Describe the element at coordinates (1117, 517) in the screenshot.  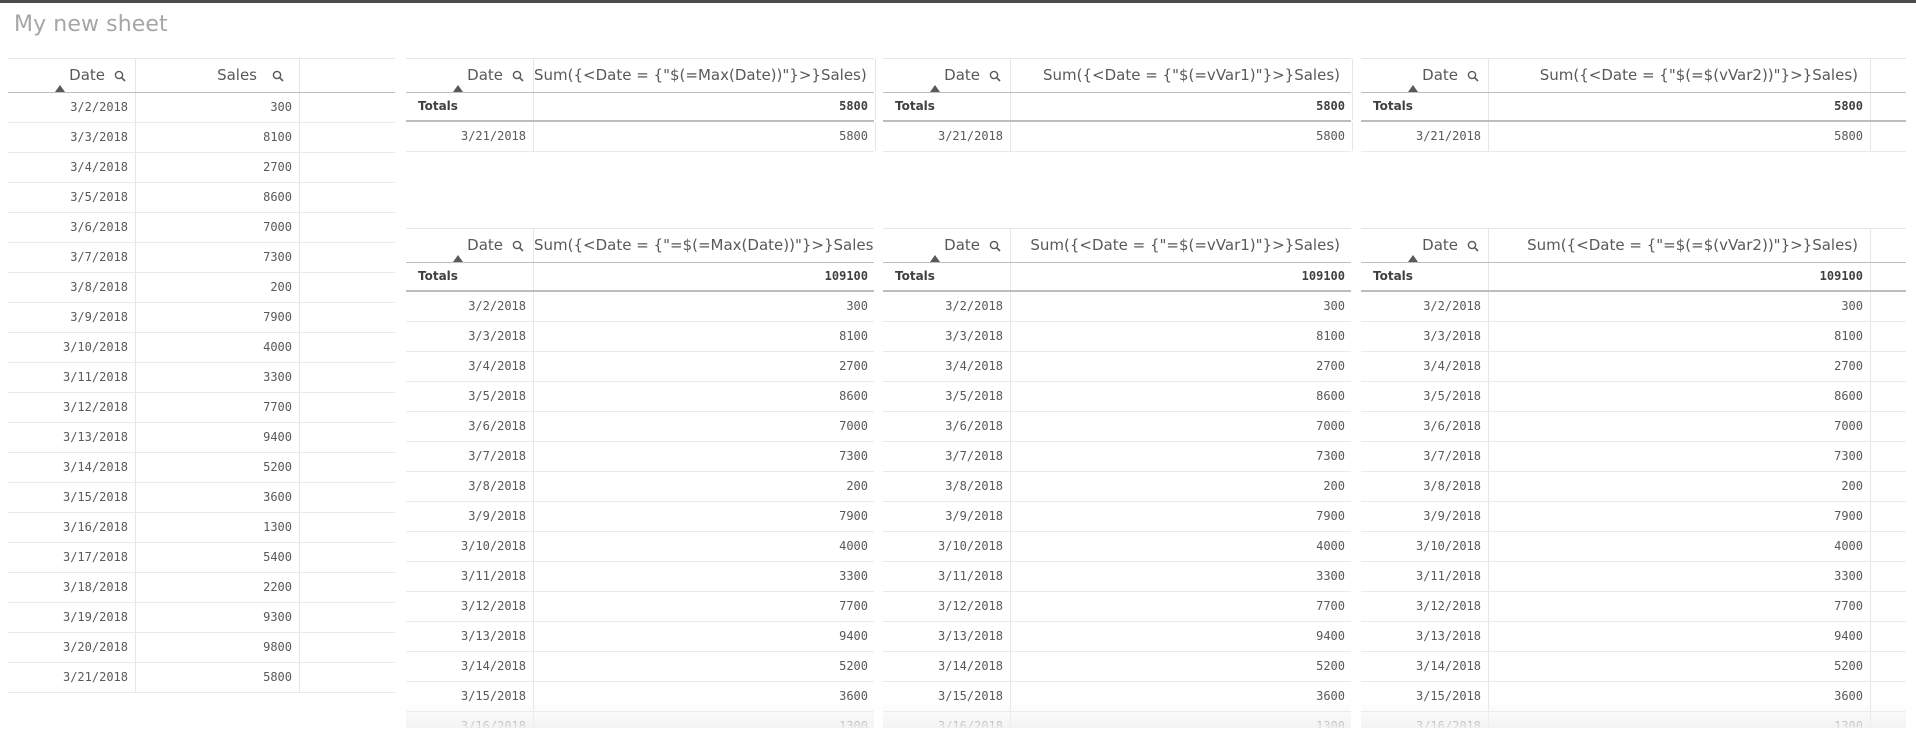
I see `table-row: 3/9/2018 7900` at that location.